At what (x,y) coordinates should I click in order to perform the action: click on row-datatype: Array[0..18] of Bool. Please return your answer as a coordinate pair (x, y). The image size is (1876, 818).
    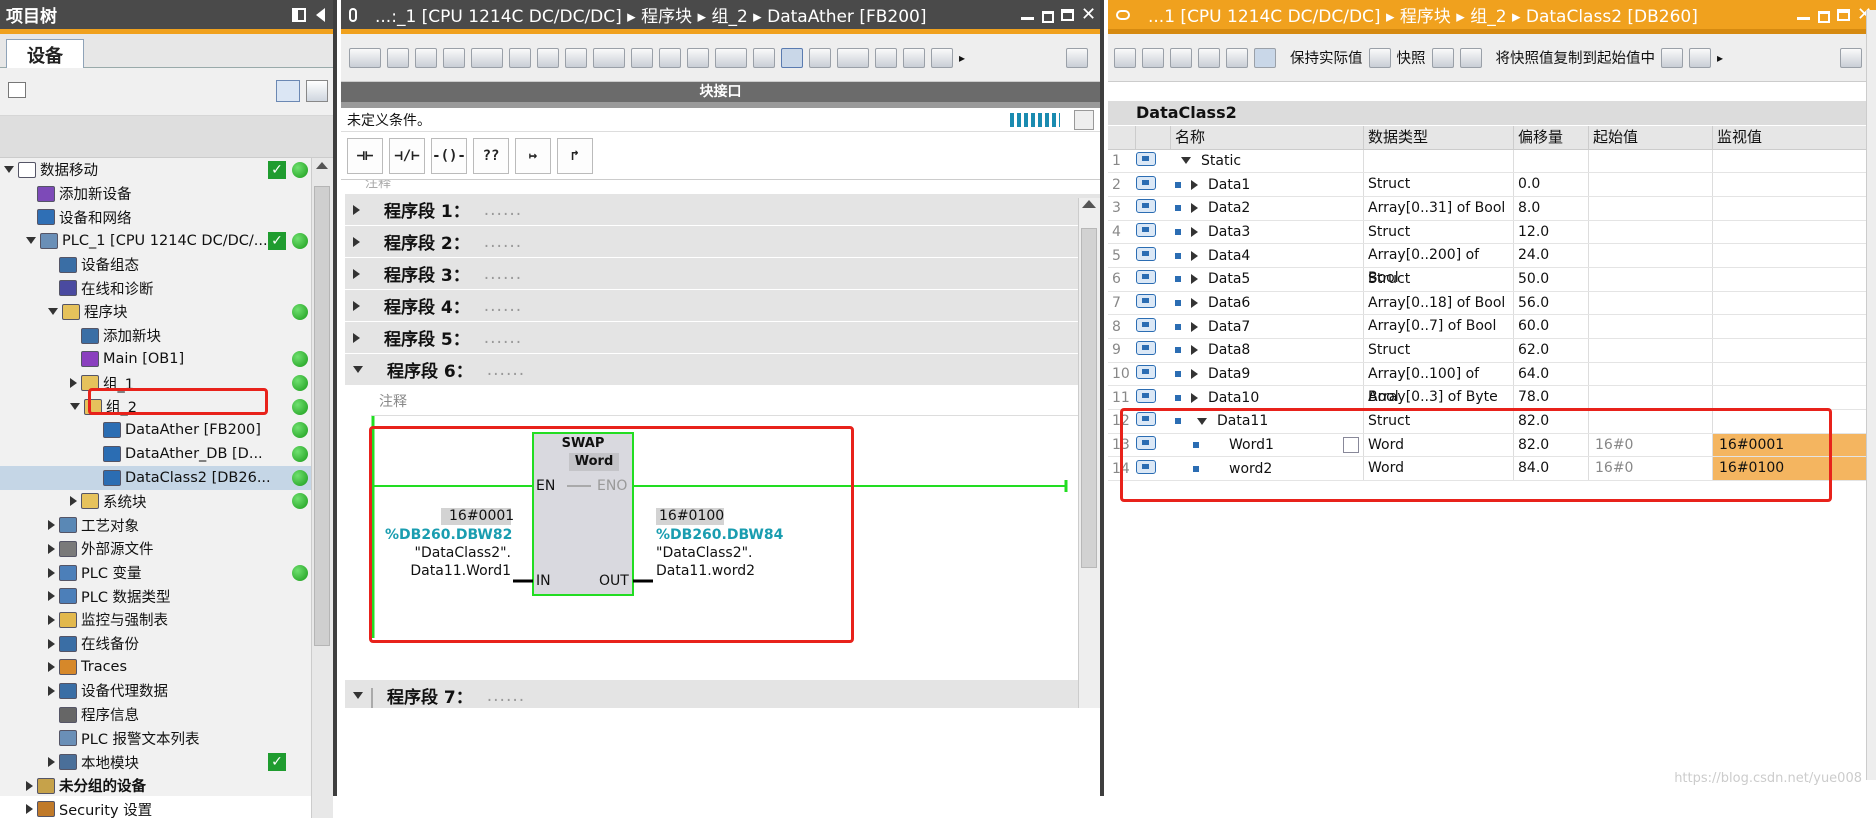
    Looking at the image, I should click on (1439, 303).